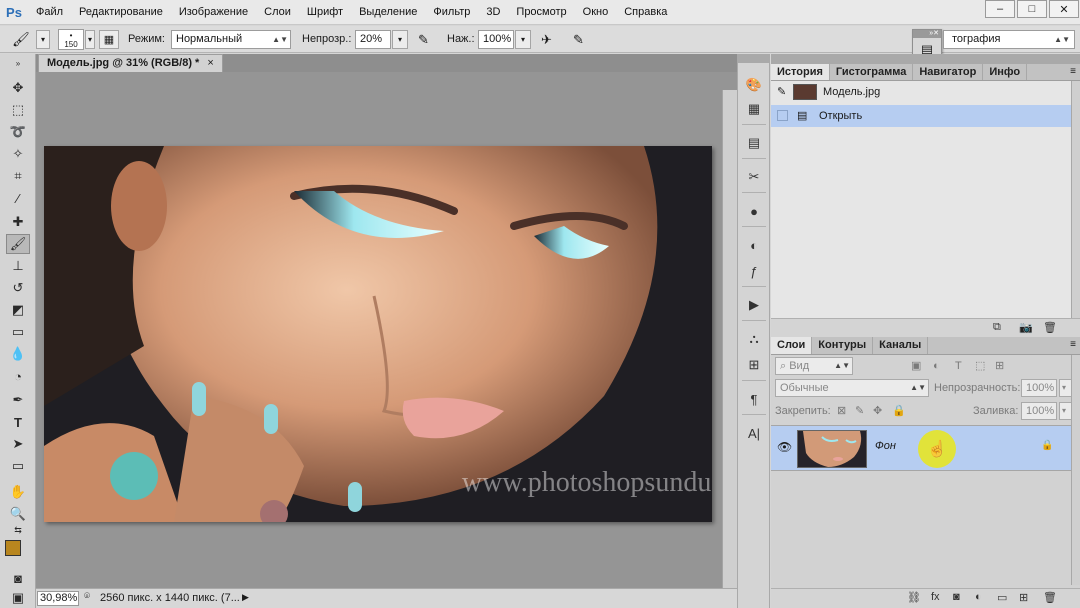  I want to click on airbrush-icon: ✈, so click(546, 39).